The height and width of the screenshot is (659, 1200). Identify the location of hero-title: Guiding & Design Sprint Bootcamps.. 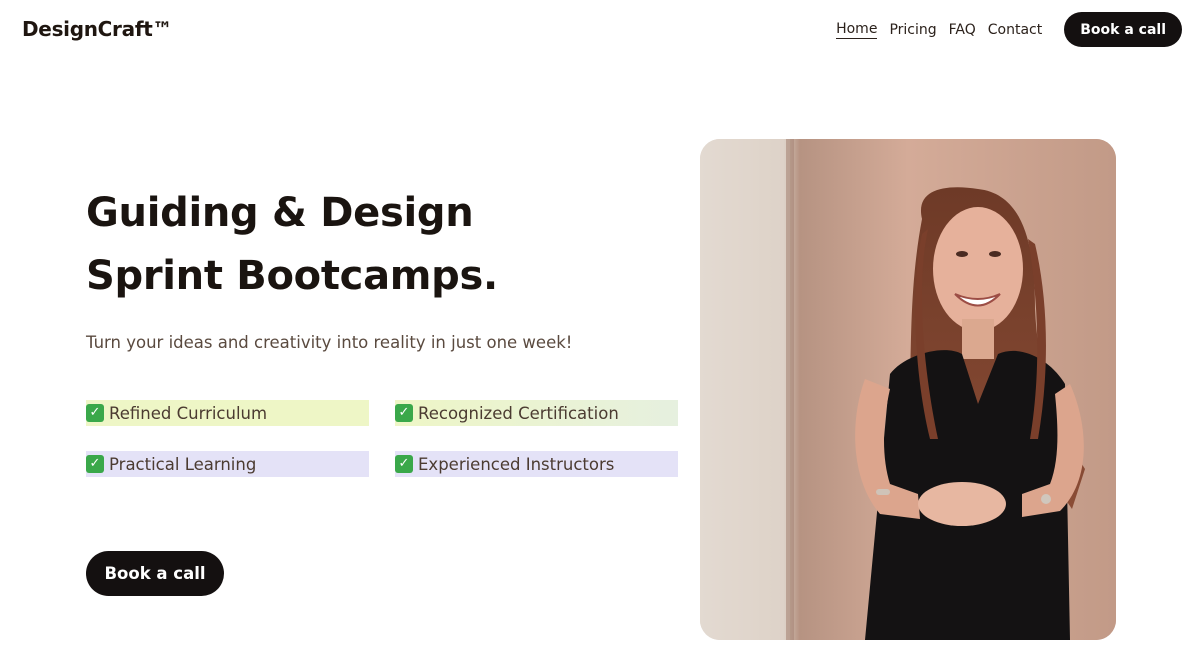
(366, 245).